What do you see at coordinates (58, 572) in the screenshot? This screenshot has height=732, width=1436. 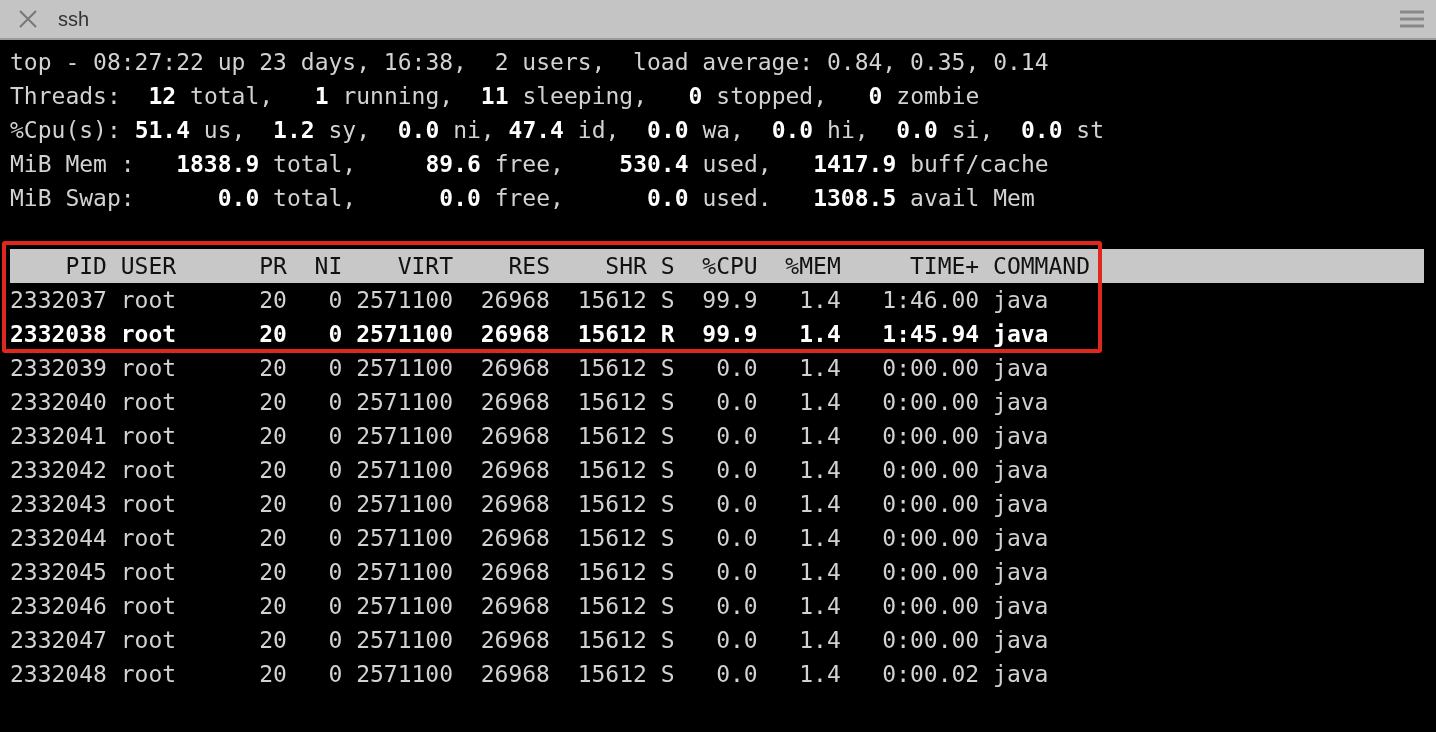 I see `table-cell-text: 2332045` at bounding box center [58, 572].